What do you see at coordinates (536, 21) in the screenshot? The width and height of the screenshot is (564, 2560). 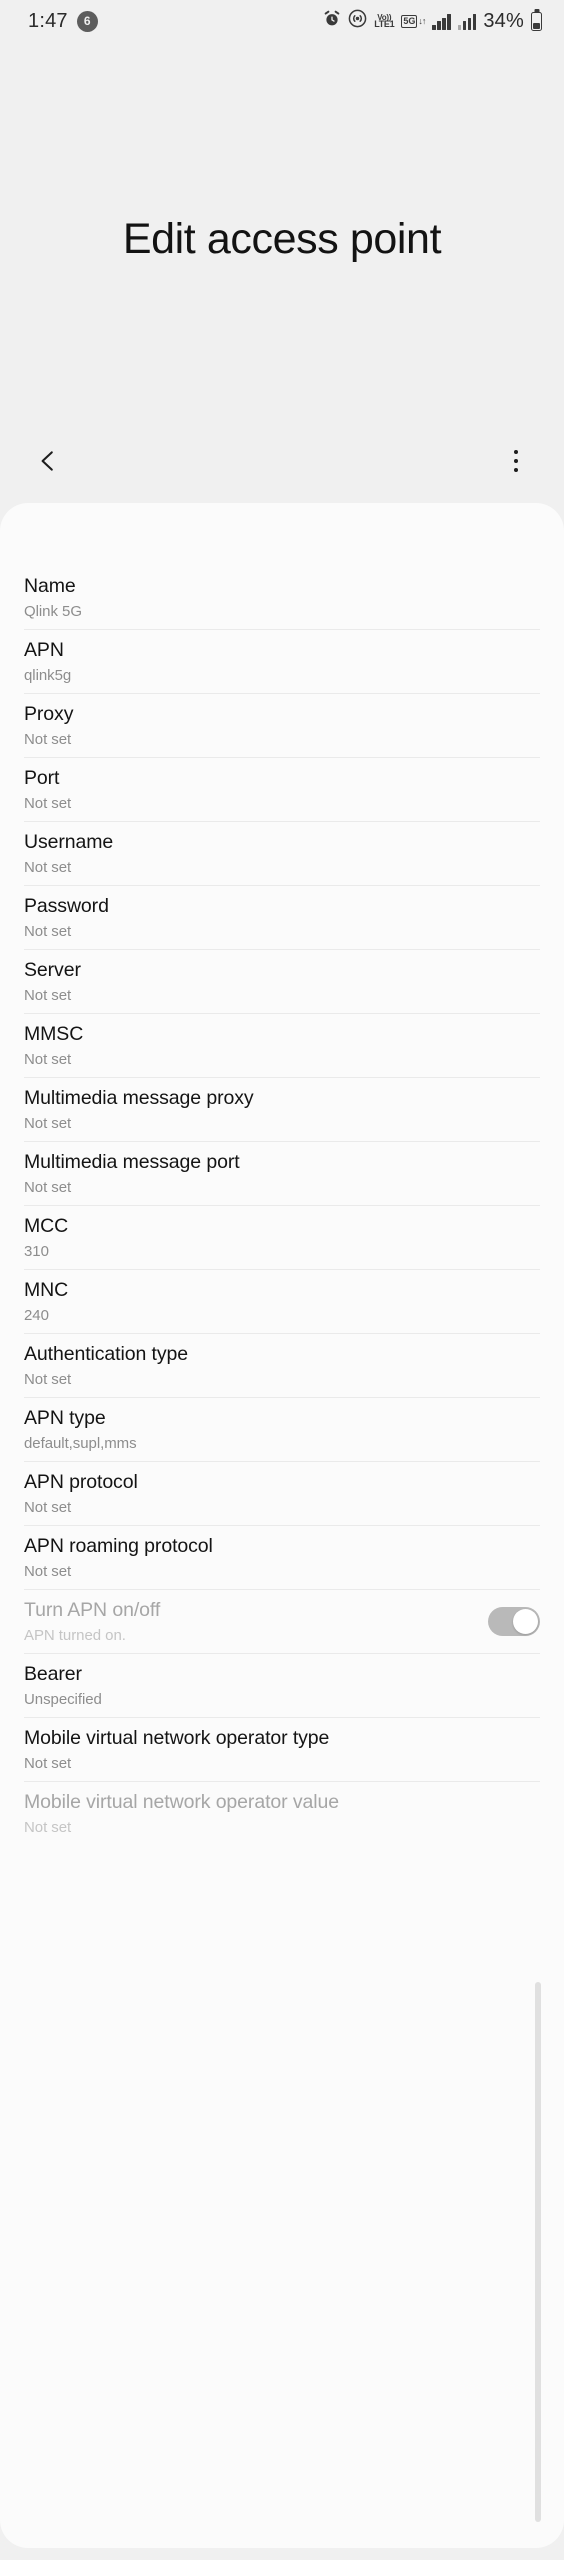 I see `battery-icon` at bounding box center [536, 21].